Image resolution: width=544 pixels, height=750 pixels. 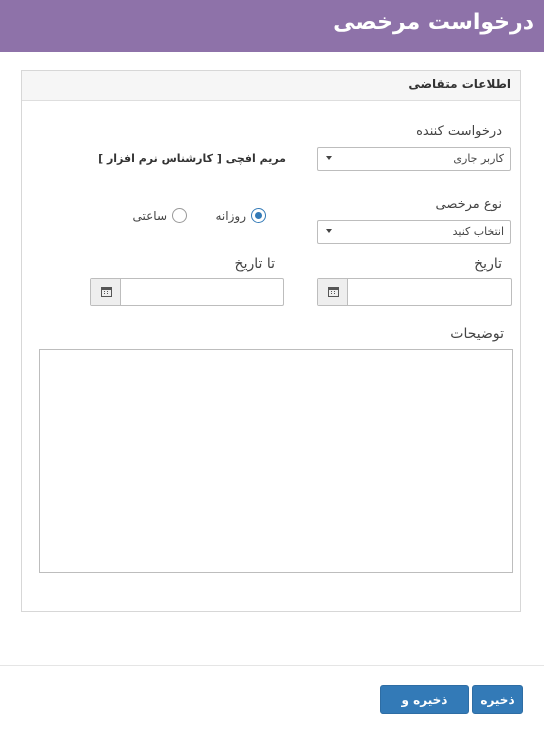 I want to click on radio-hourly-label: ساعتی, so click(x=150, y=215).